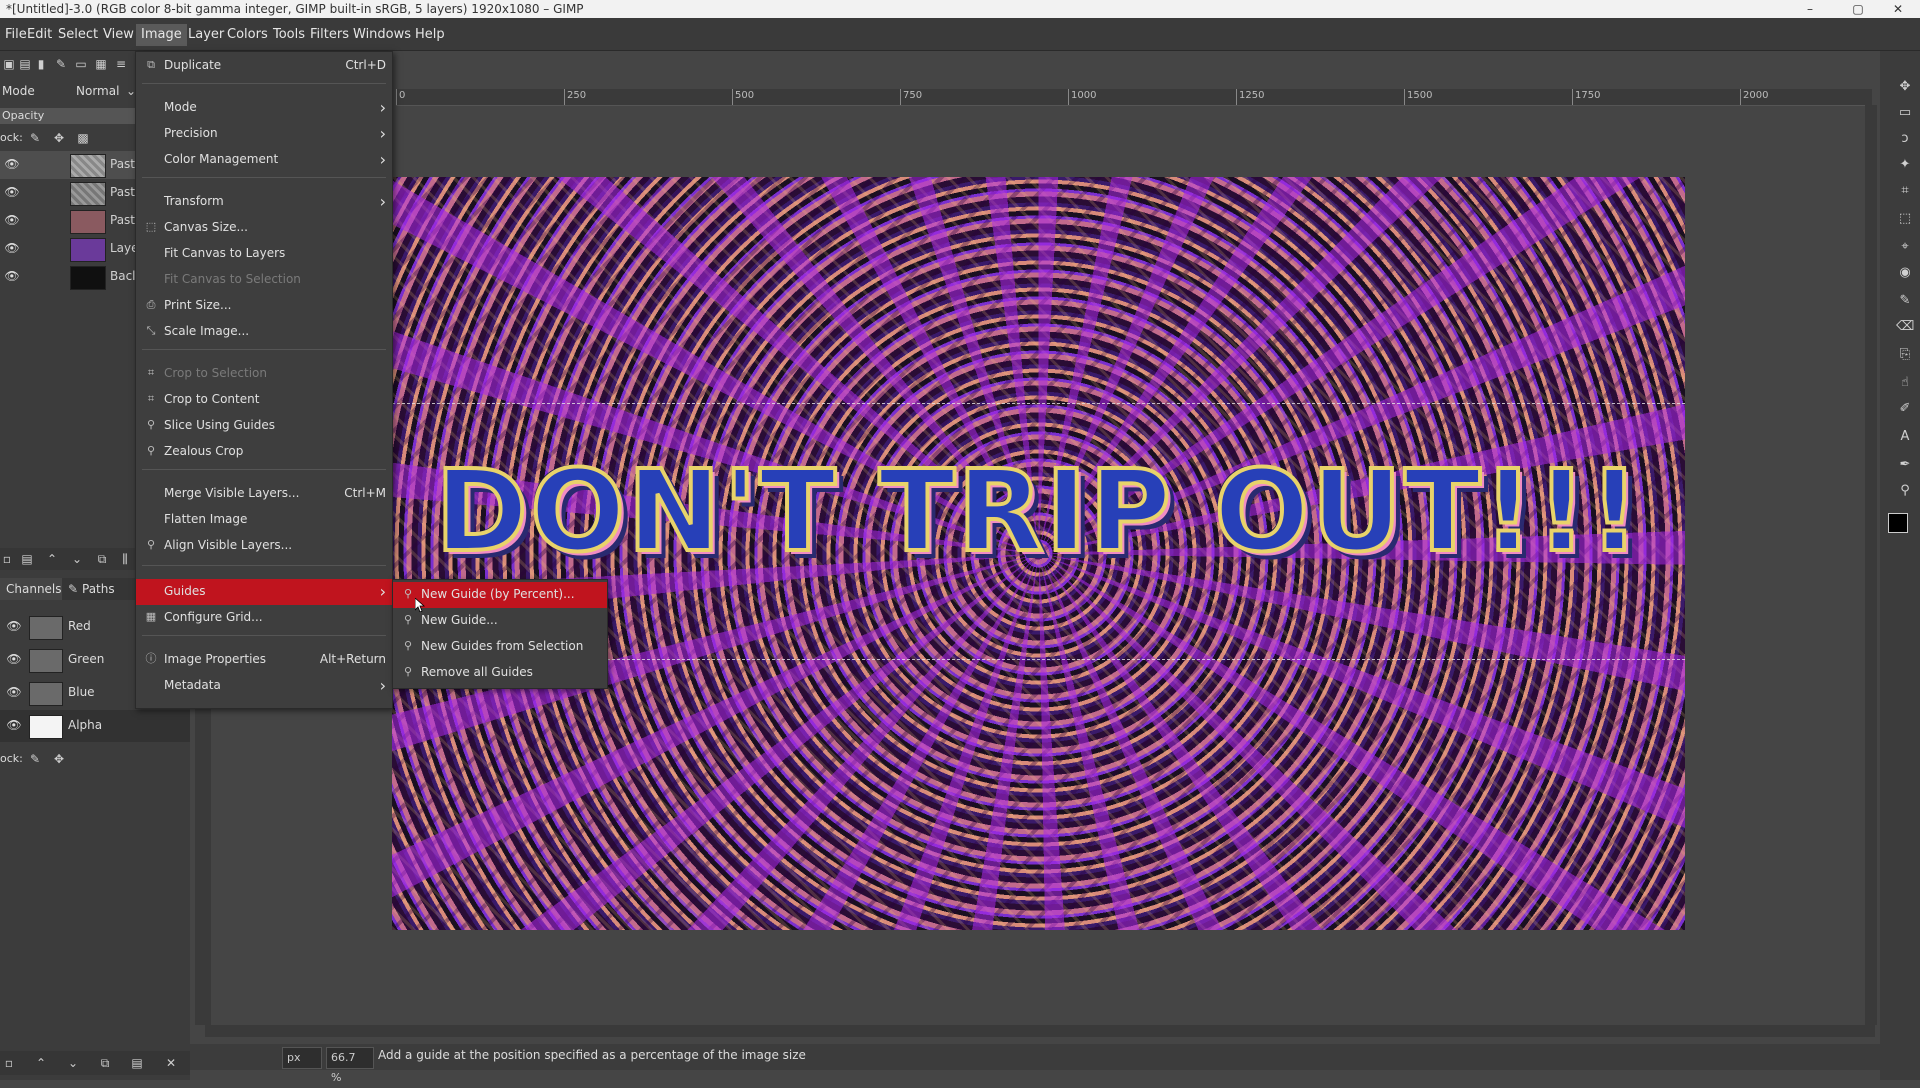 This screenshot has height=1088, width=1920. Describe the element at coordinates (25, 64) in the screenshot. I see `brush-icon: ▤` at that location.